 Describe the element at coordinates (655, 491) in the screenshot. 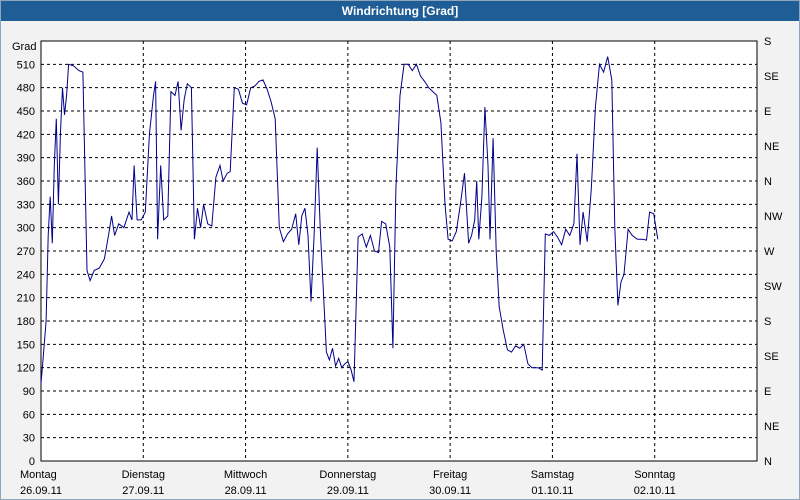

I see `x-tick-date: 02.10.11` at that location.